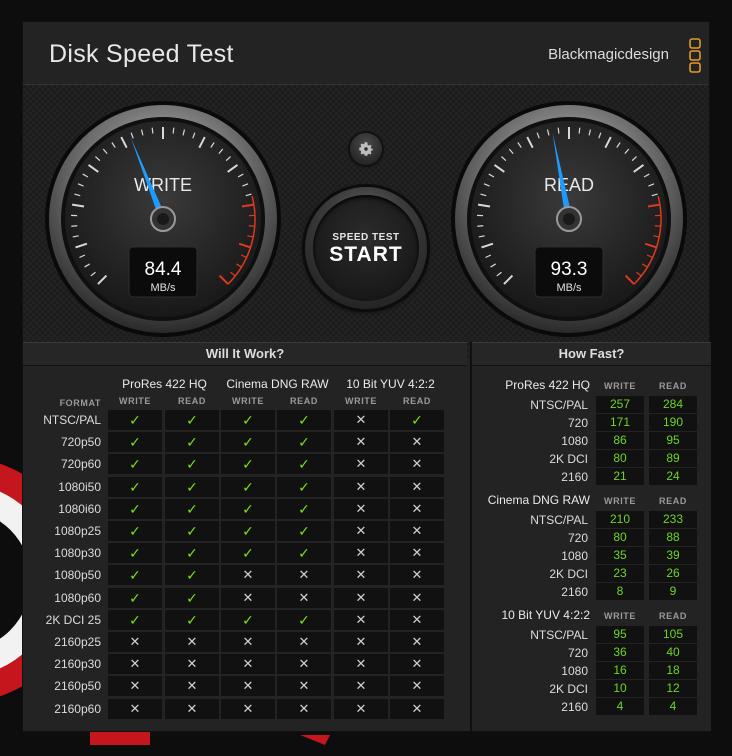 The image size is (732, 756). I want to click on table-row: 720p50 ✓ ✓ ✓ ✓ ✕ ✕, so click(245, 442).